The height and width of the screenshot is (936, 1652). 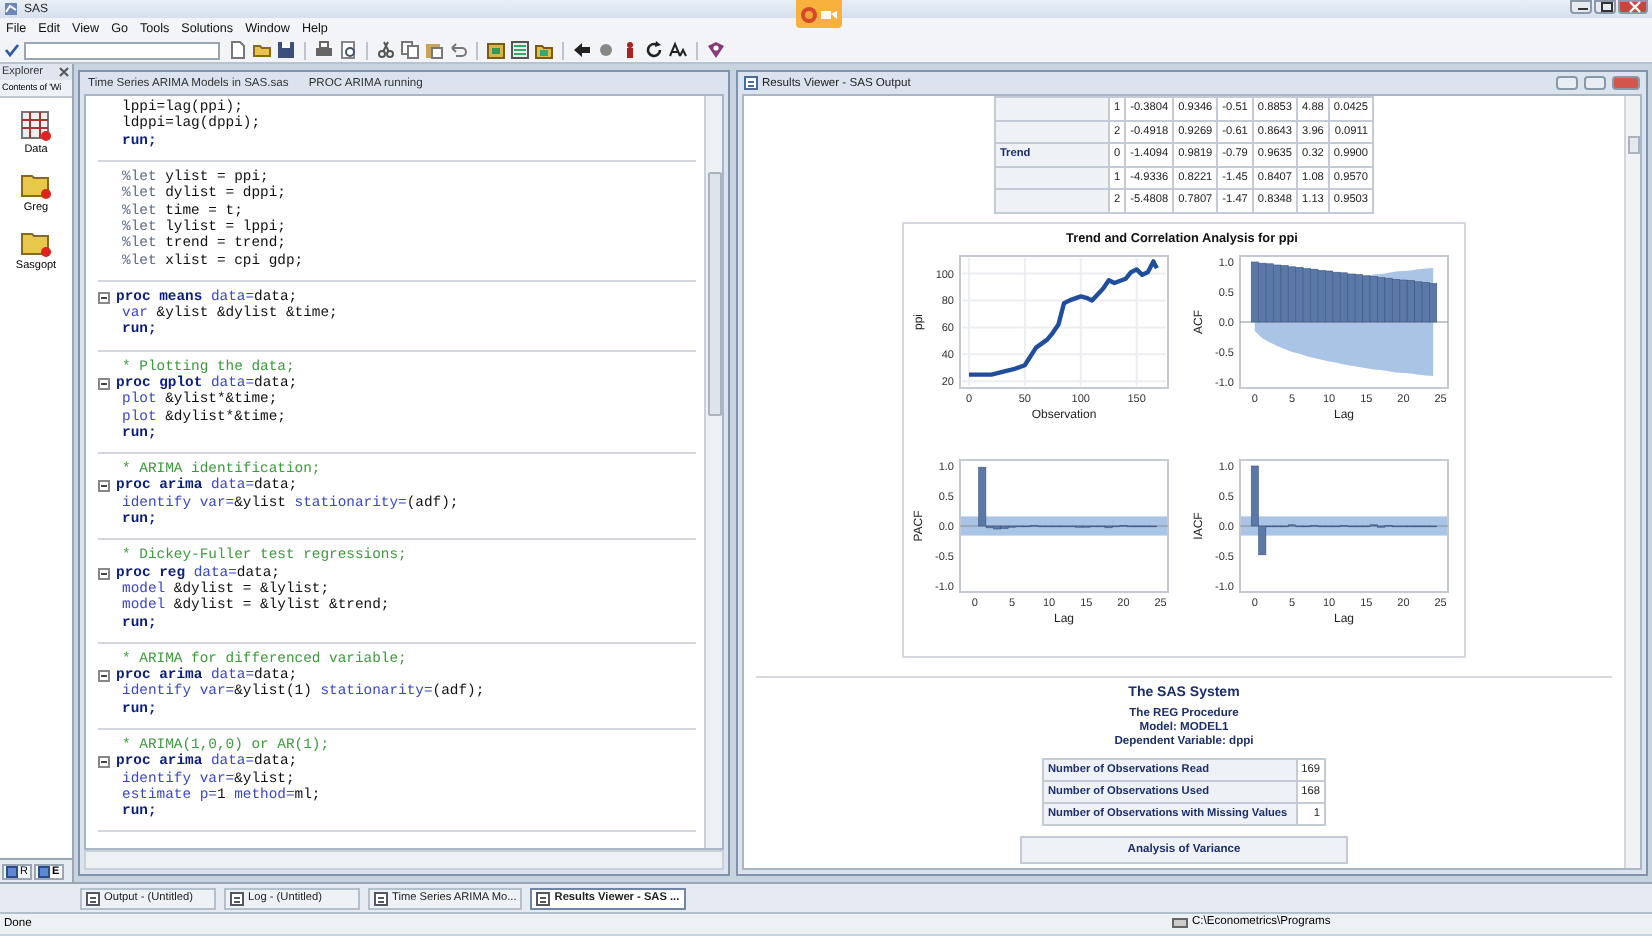 What do you see at coordinates (819, 14) in the screenshot?
I see `recorder-widget` at bounding box center [819, 14].